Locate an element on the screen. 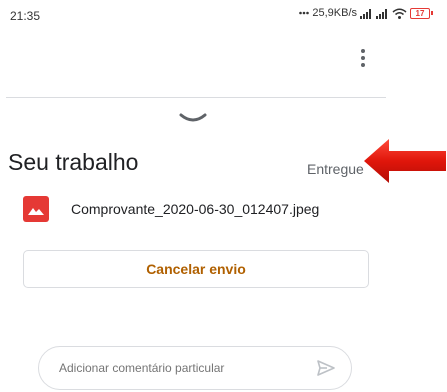  attachment-item: Comprovante_2020-06-30_012407.jpeg is located at coordinates (171, 209).